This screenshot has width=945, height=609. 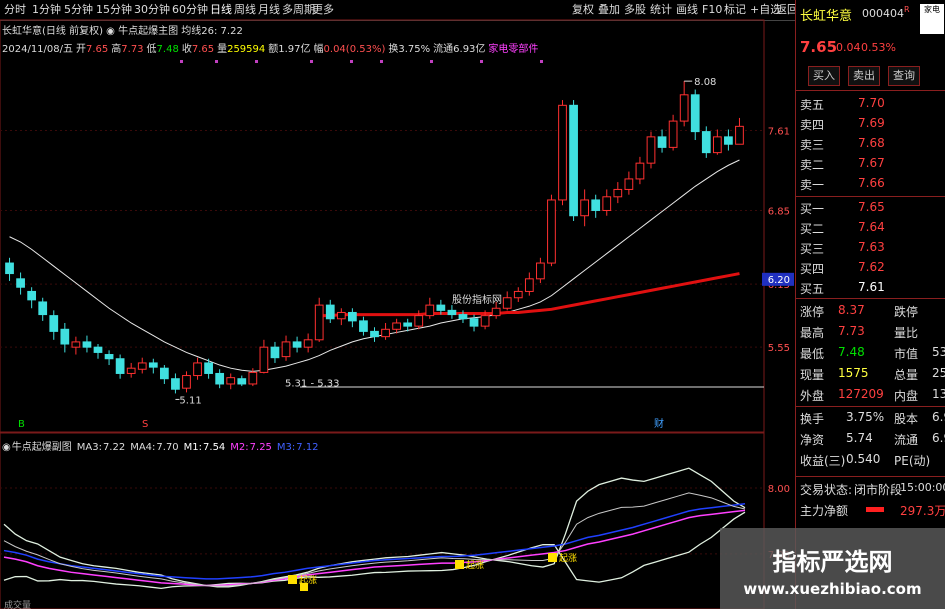 I want to click on trade-state-label: 交易状态:, so click(x=826, y=490).